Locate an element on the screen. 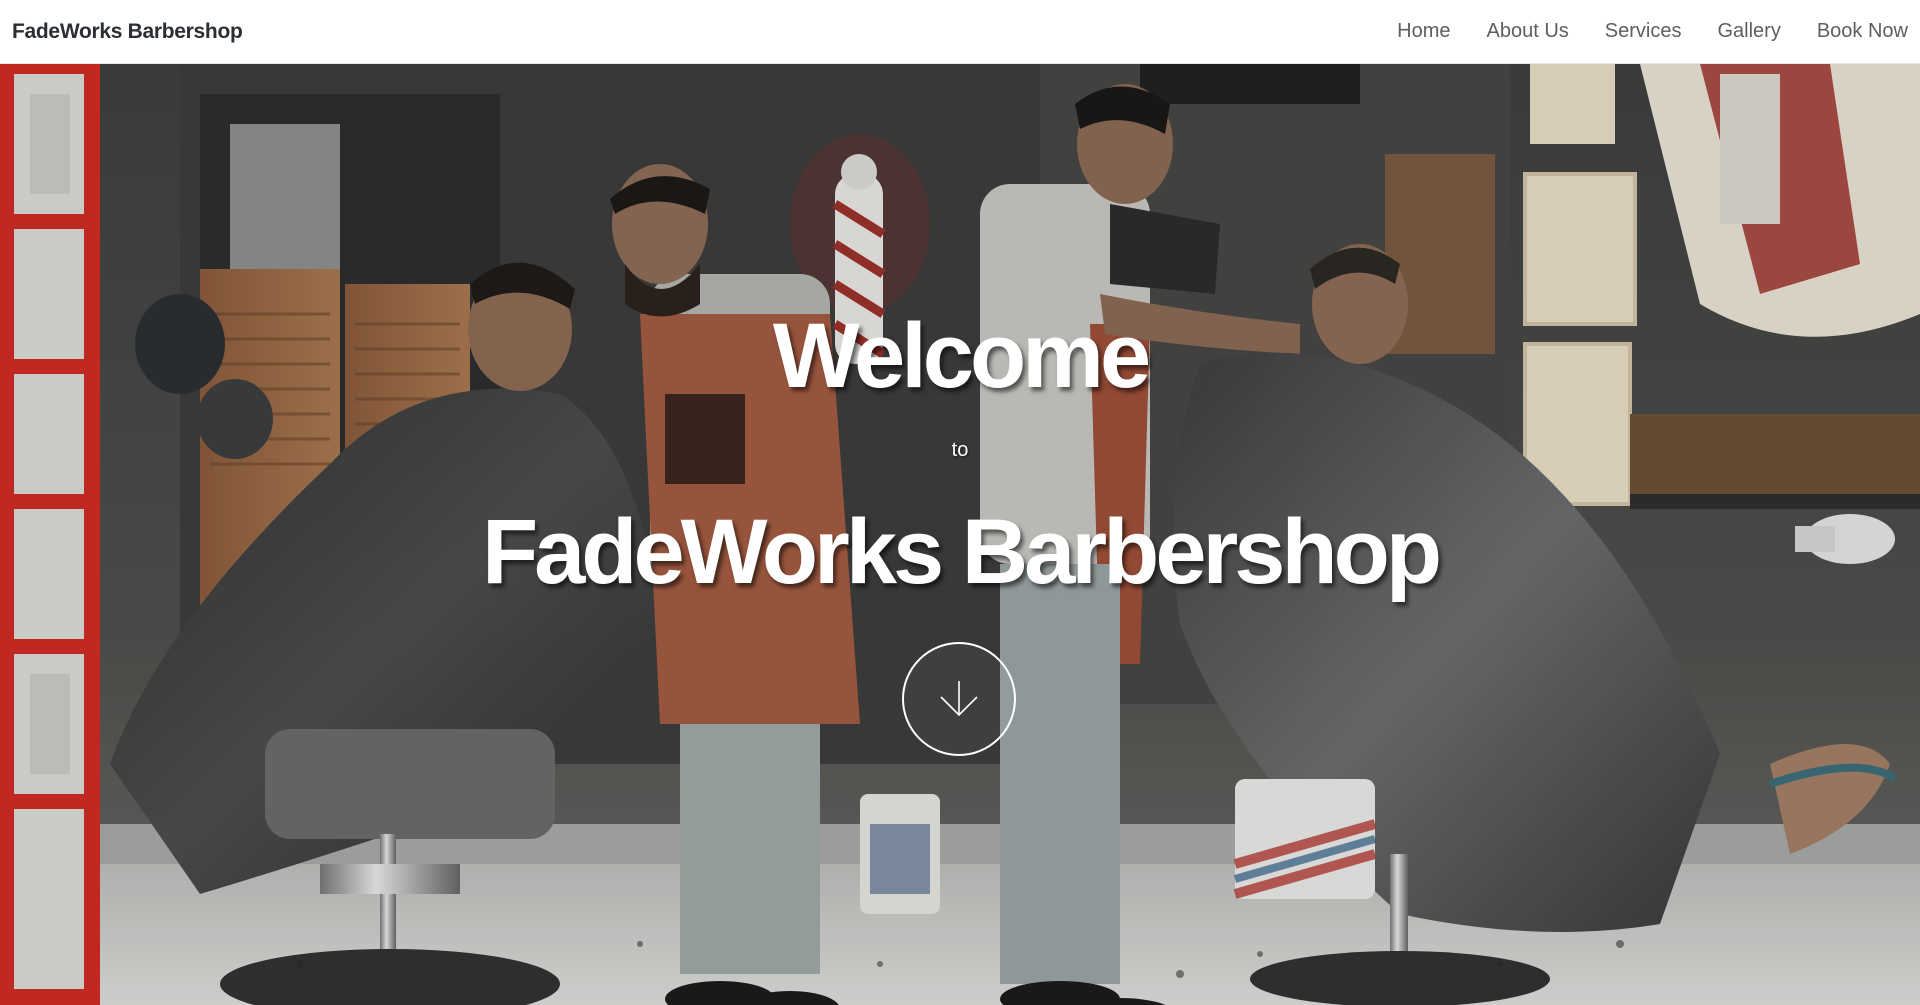  nav-item-gallery: Gallery is located at coordinates (1748, 31).